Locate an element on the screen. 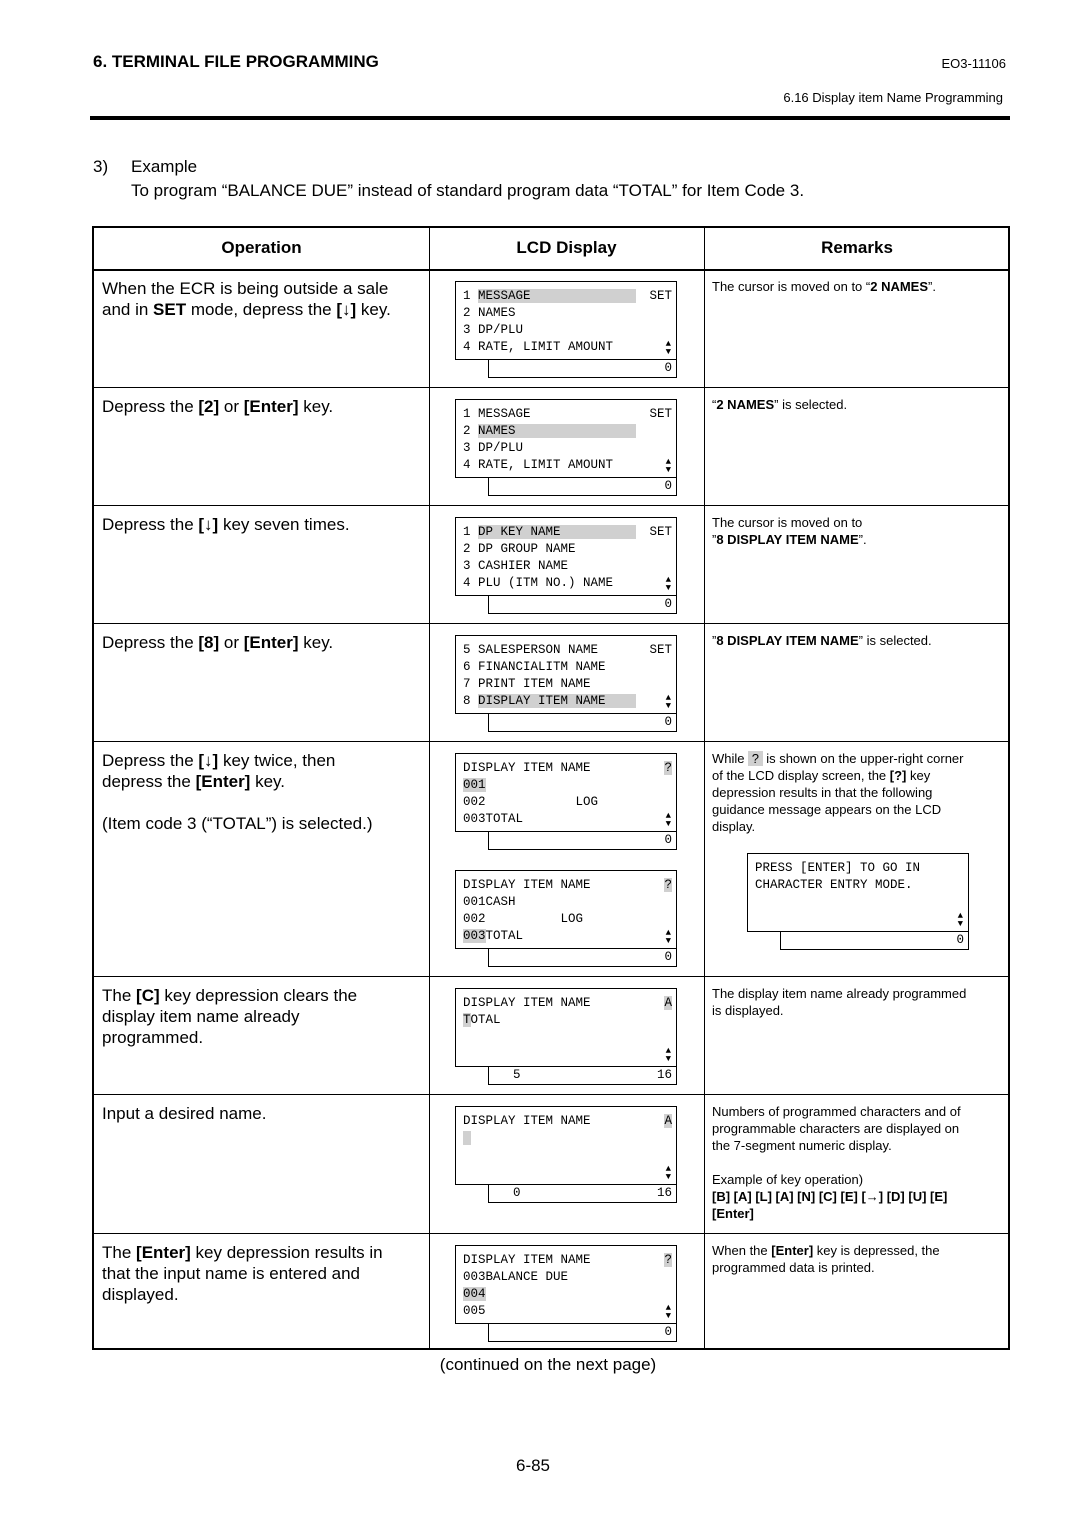 The width and height of the screenshot is (1080, 1528). text-segment: is shown on the upper-right corner is located at coordinates (863, 758).